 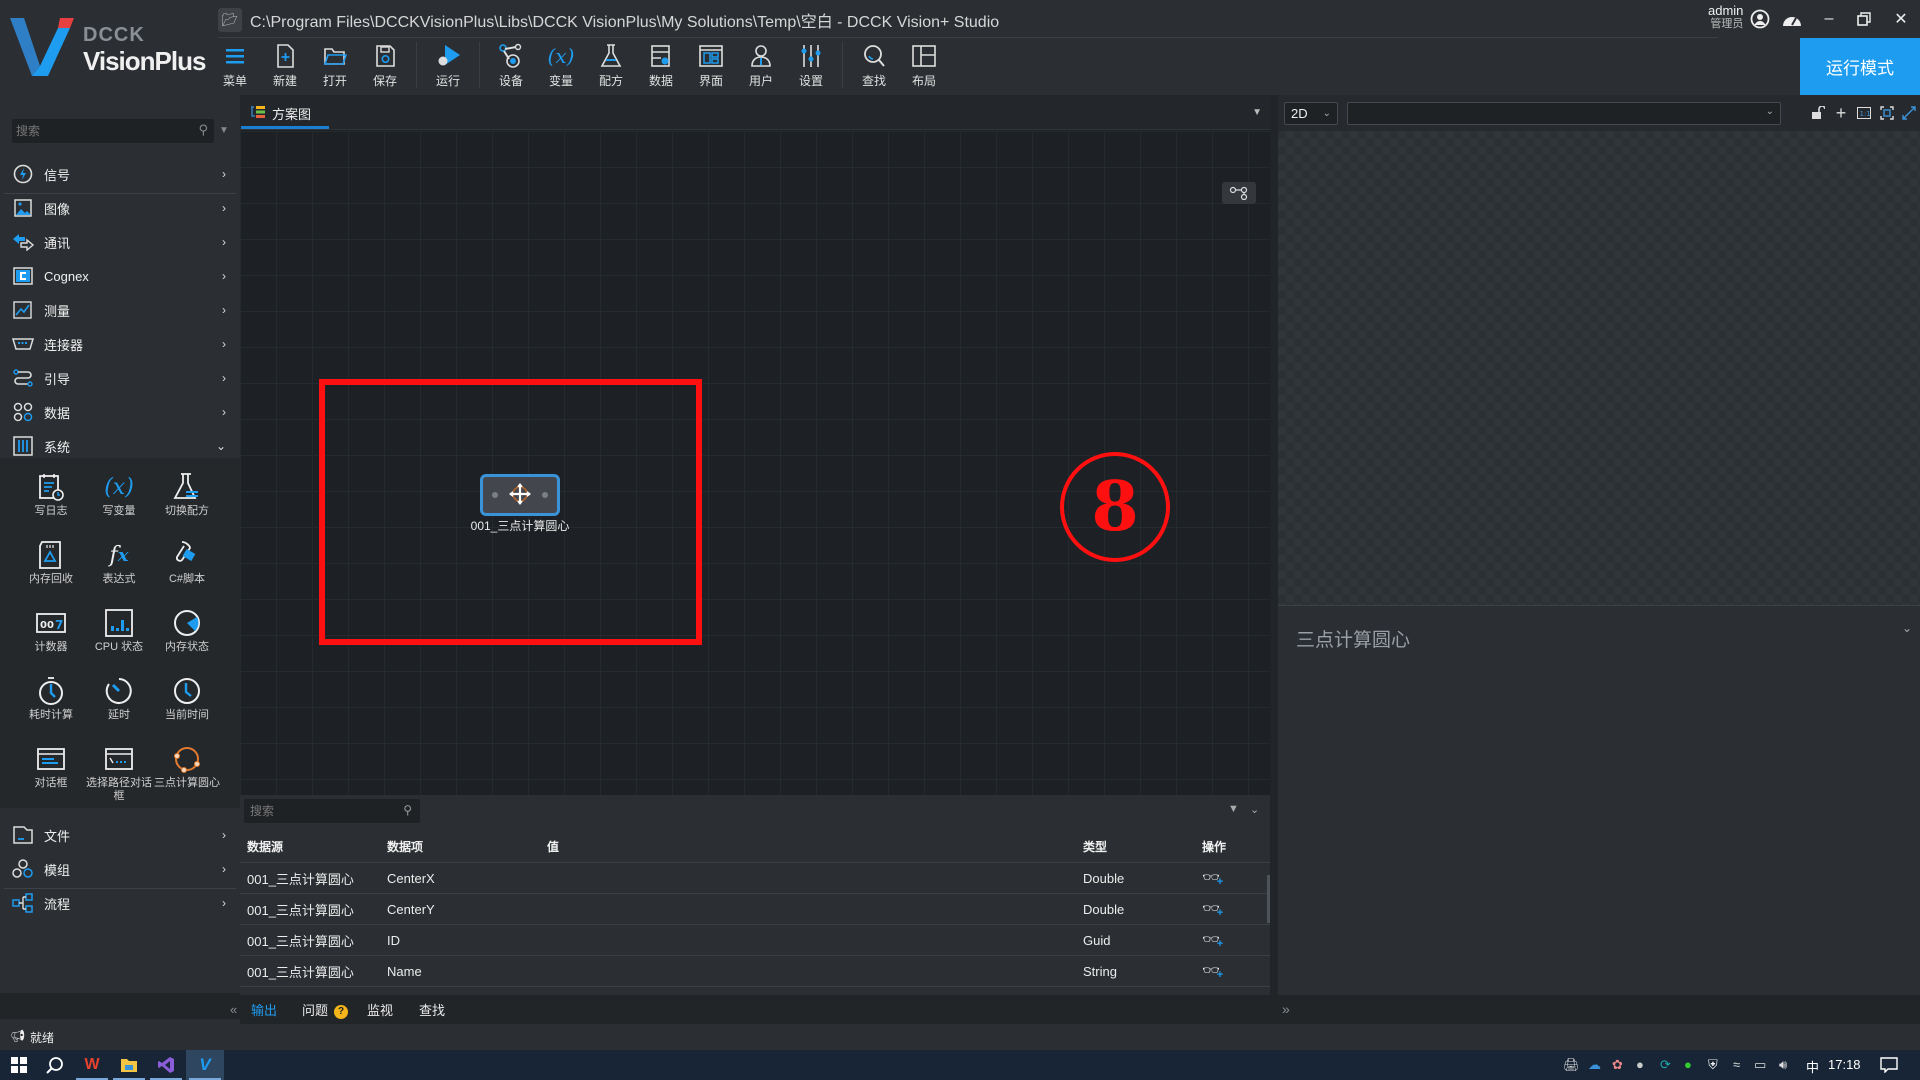 What do you see at coordinates (511, 67) in the screenshot?
I see `toolbar-device-button: 设备` at bounding box center [511, 67].